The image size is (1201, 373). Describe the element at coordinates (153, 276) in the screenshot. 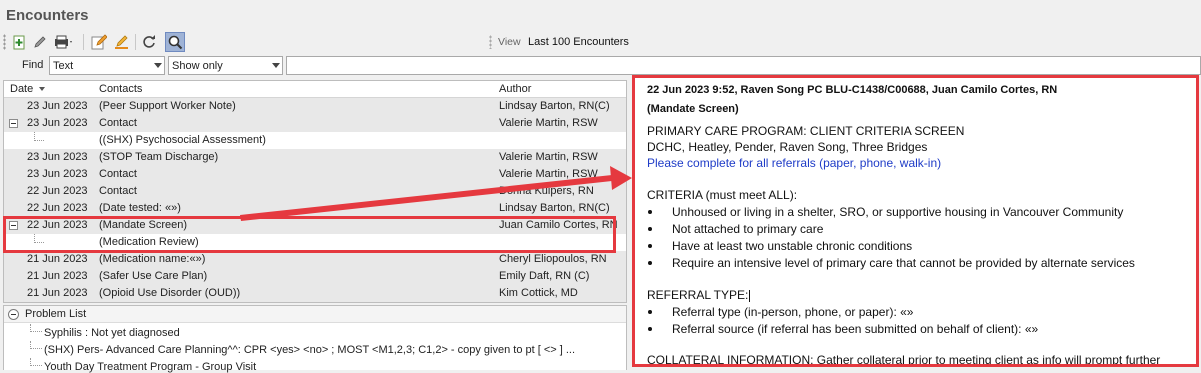

I see `row-contact: (Safer Use Care Plan)` at that location.